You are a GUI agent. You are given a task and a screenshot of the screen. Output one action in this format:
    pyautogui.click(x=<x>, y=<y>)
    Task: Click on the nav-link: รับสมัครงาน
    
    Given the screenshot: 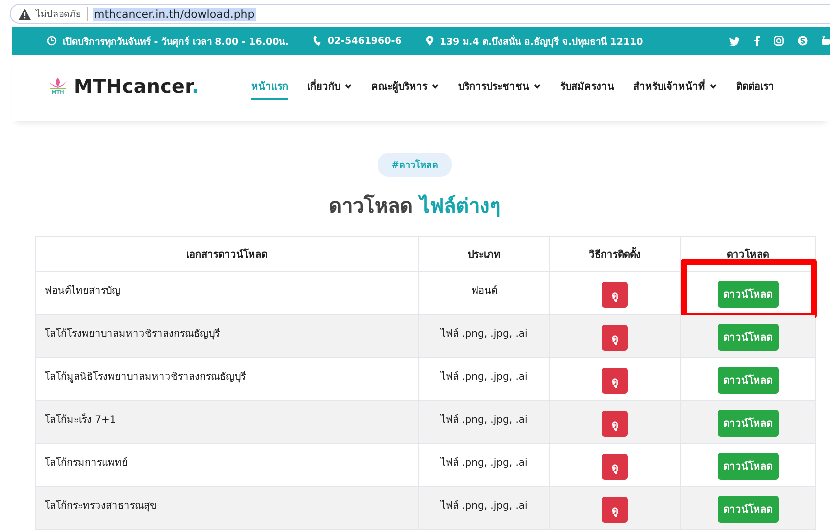 What is the action you would take?
    pyautogui.click(x=587, y=87)
    